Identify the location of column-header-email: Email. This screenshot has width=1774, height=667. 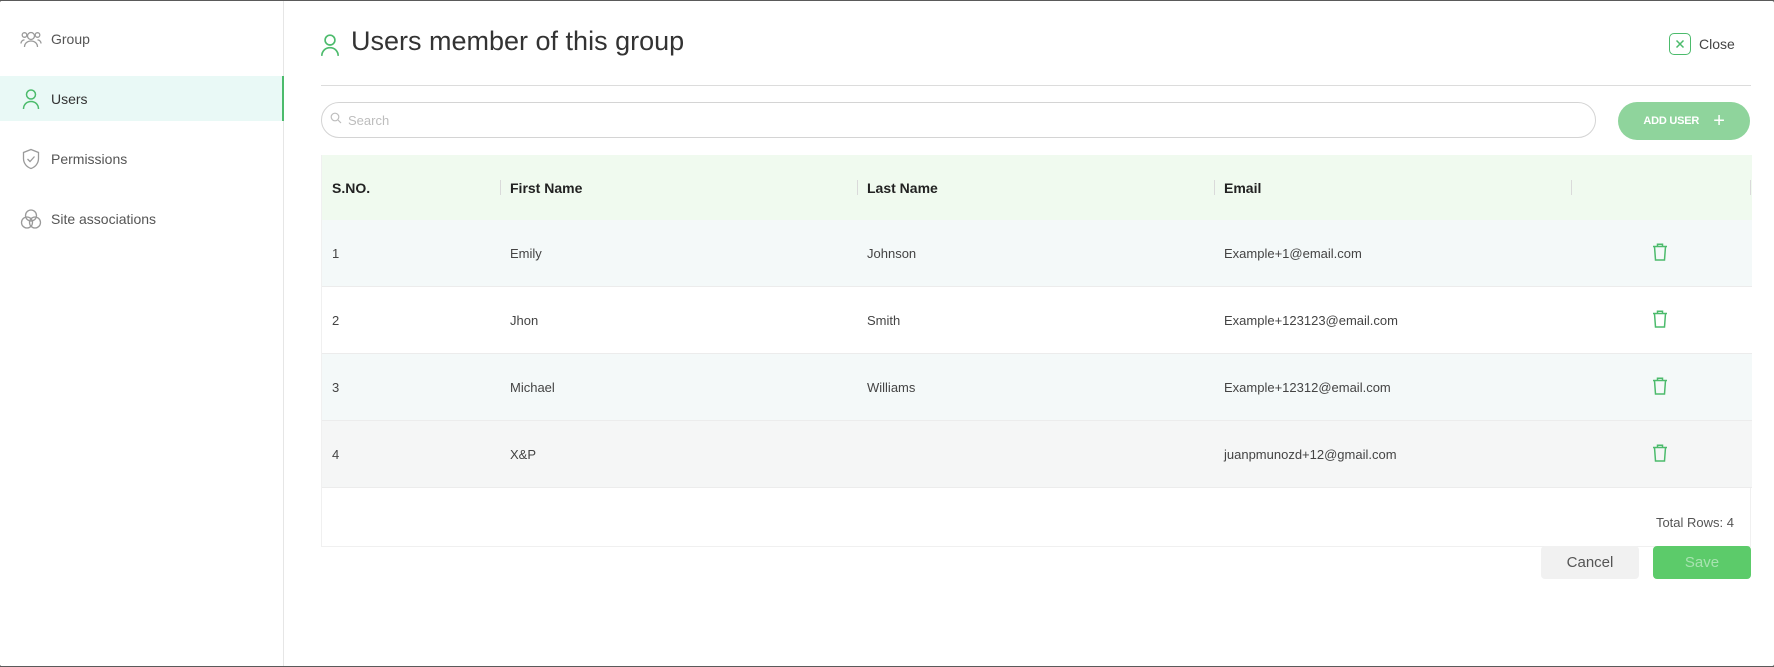
(1242, 187).